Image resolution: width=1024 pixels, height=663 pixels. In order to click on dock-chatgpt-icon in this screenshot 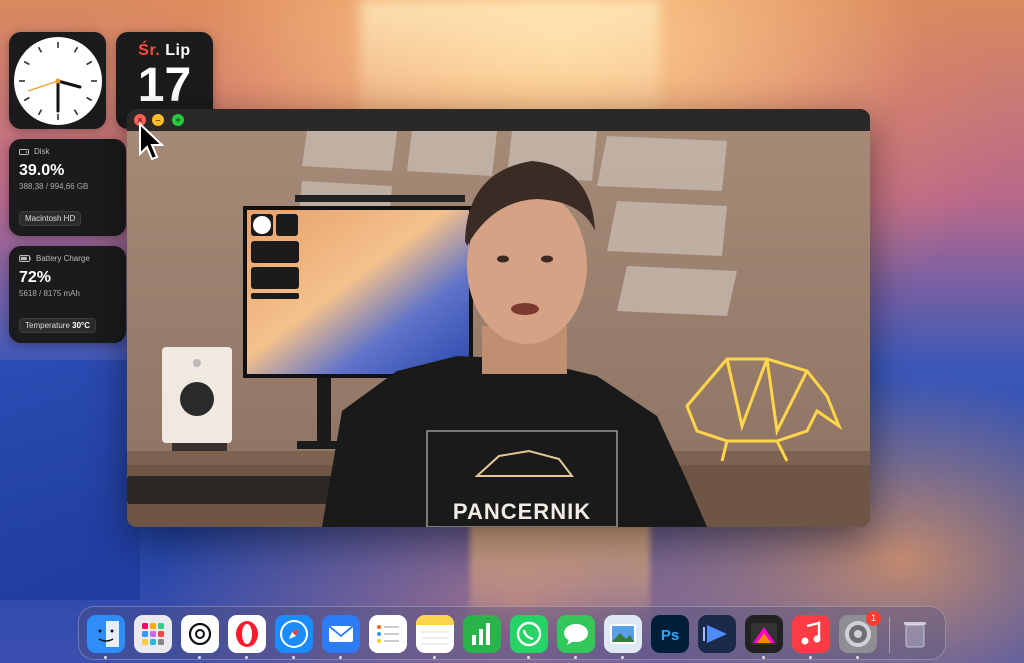, I will do `click(200, 634)`.